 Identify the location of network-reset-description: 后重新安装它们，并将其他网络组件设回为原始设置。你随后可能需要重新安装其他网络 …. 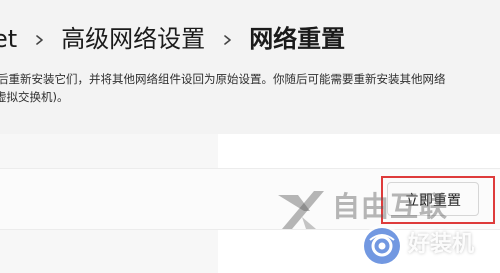
(250, 88).